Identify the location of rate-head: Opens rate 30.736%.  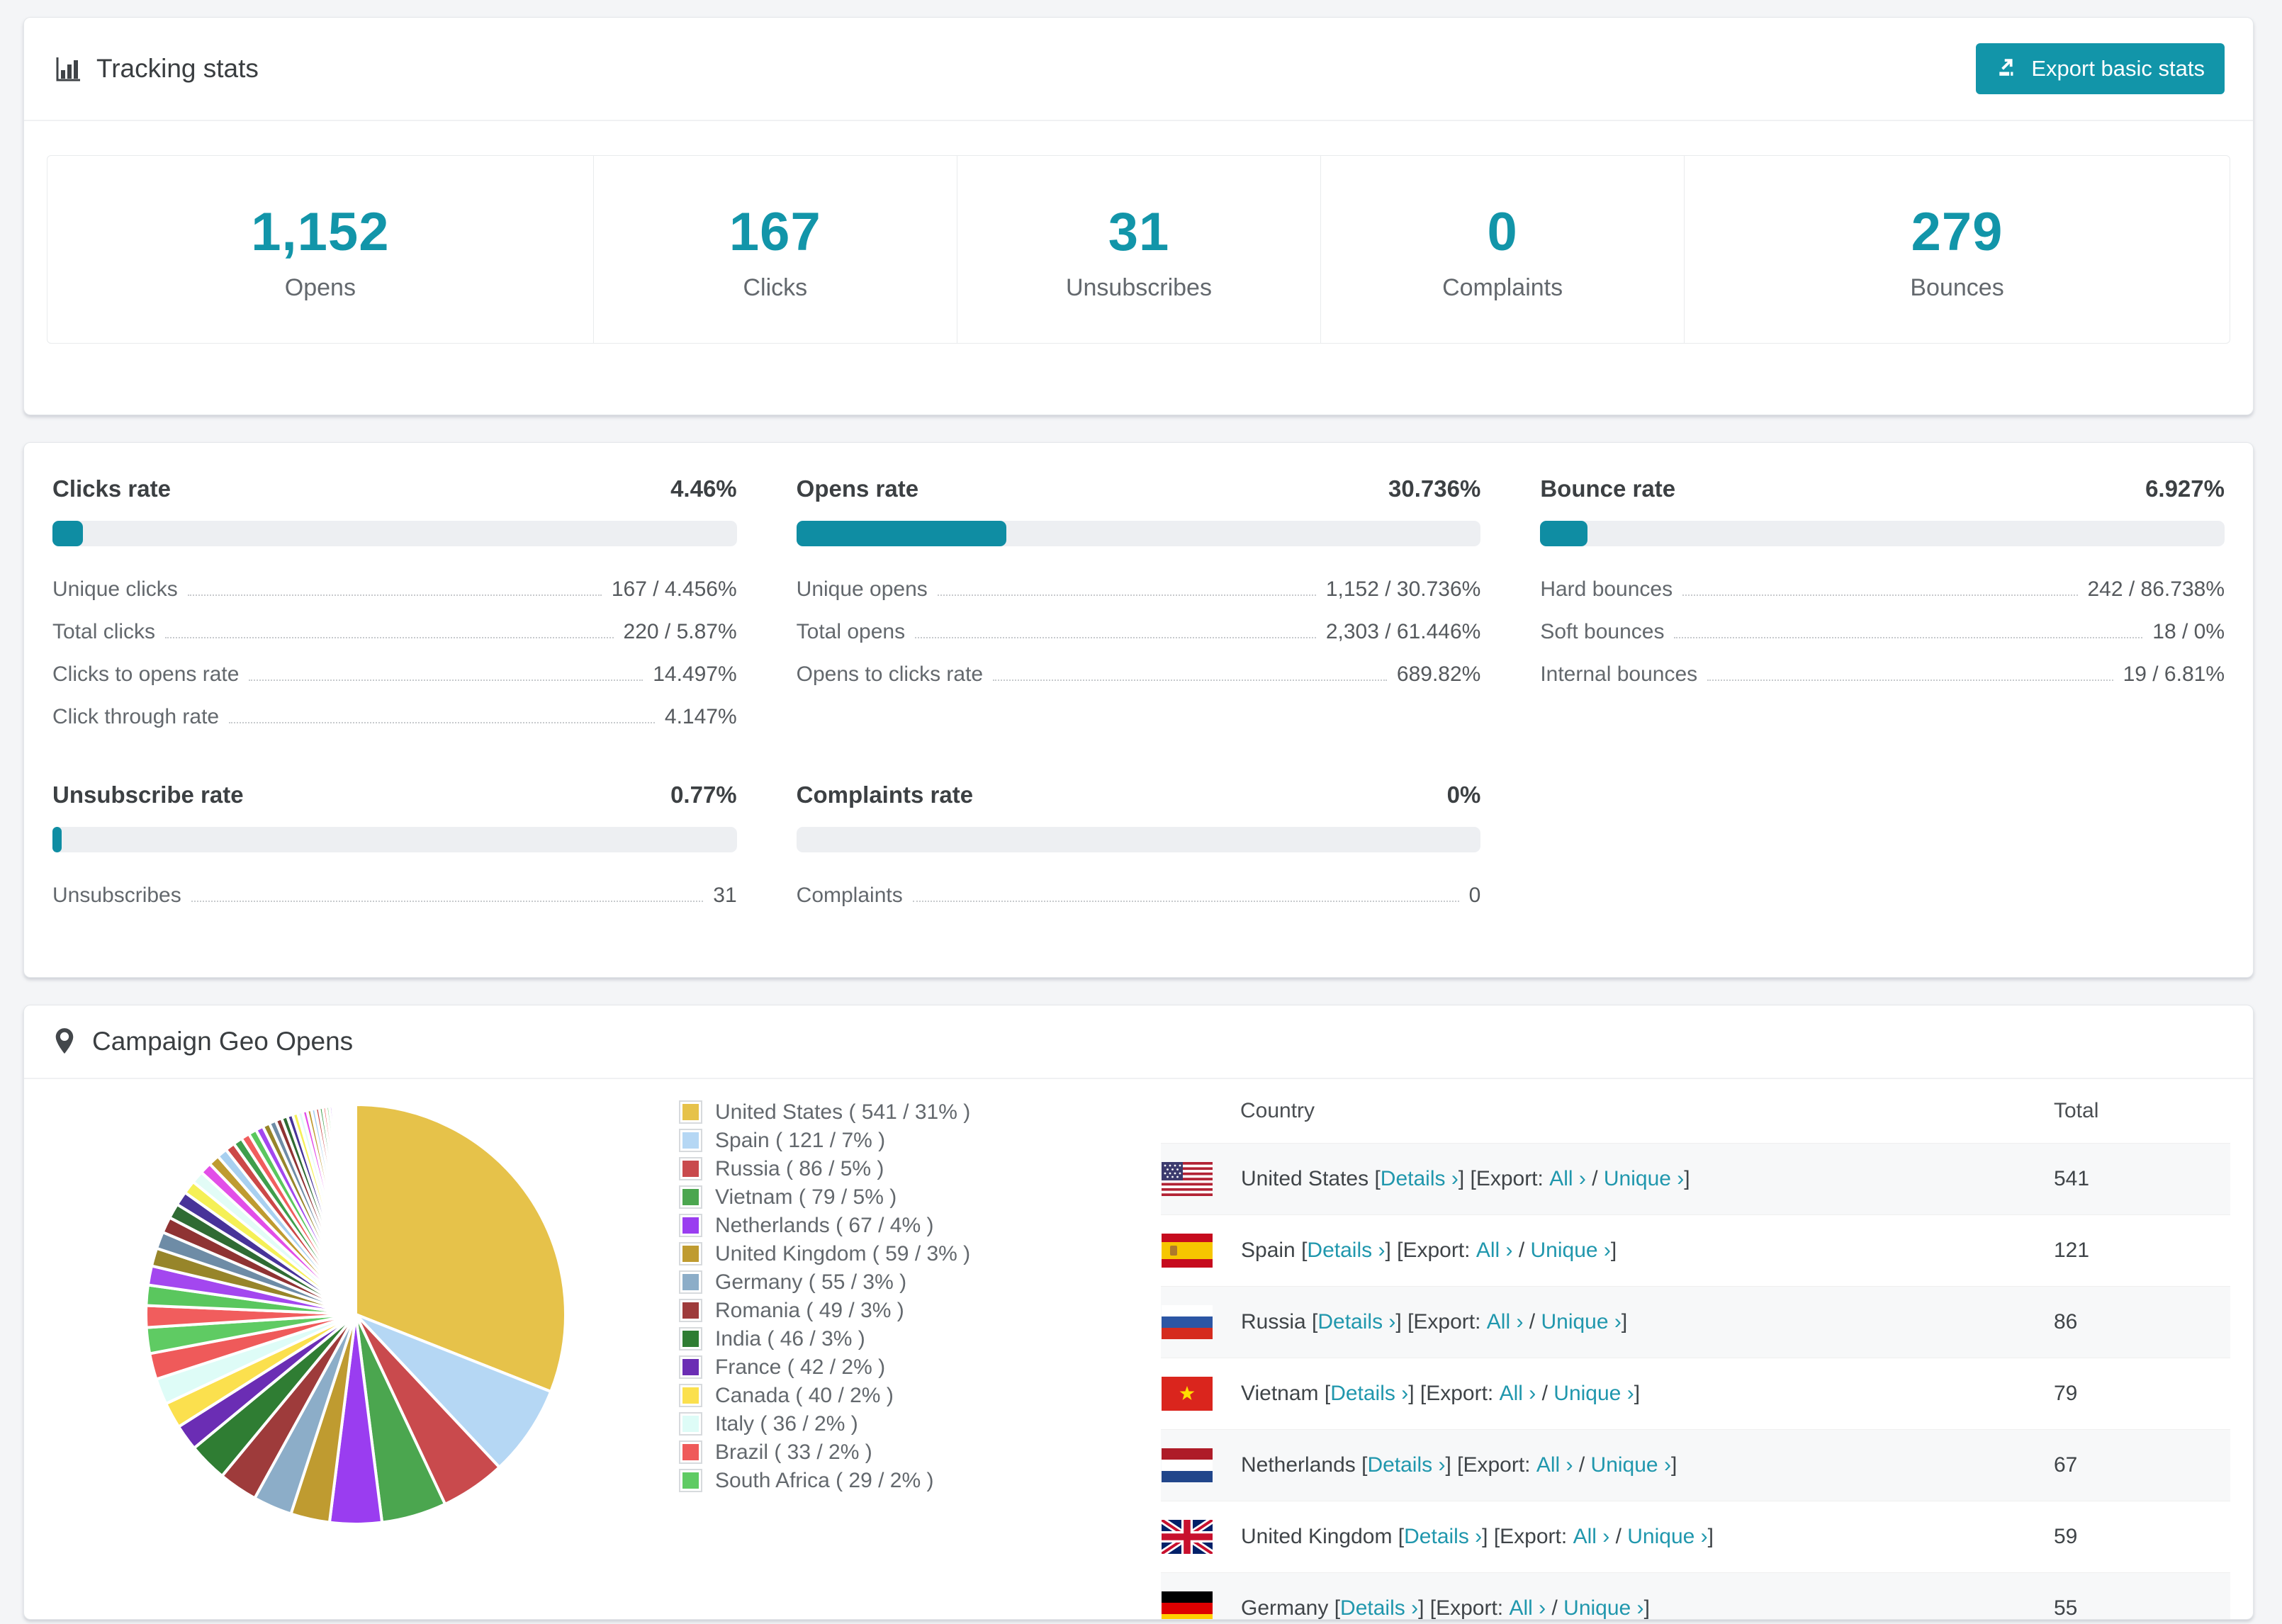
(1139, 489).